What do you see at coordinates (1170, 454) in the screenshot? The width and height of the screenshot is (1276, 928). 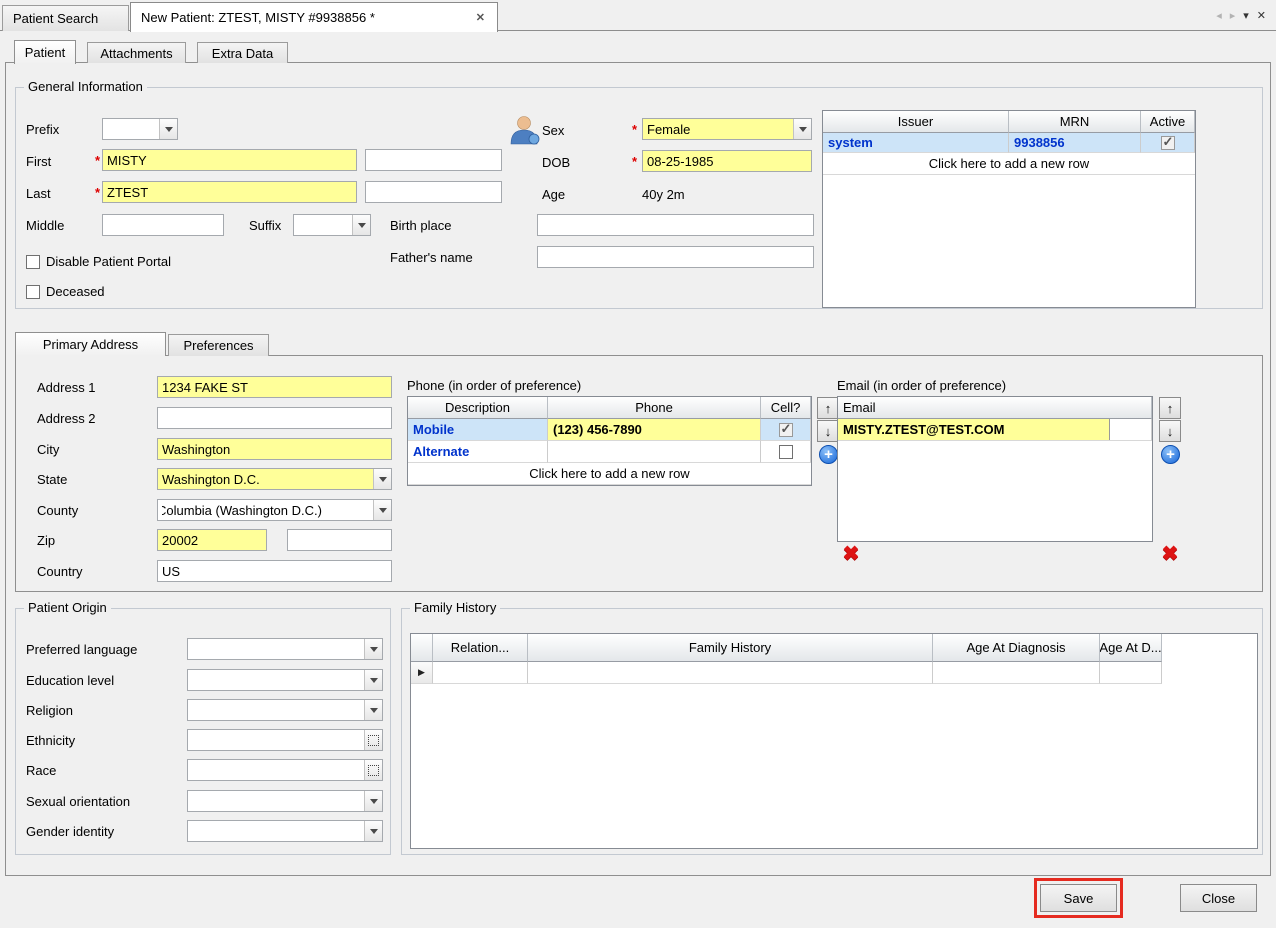 I see `email-add-button: +` at bounding box center [1170, 454].